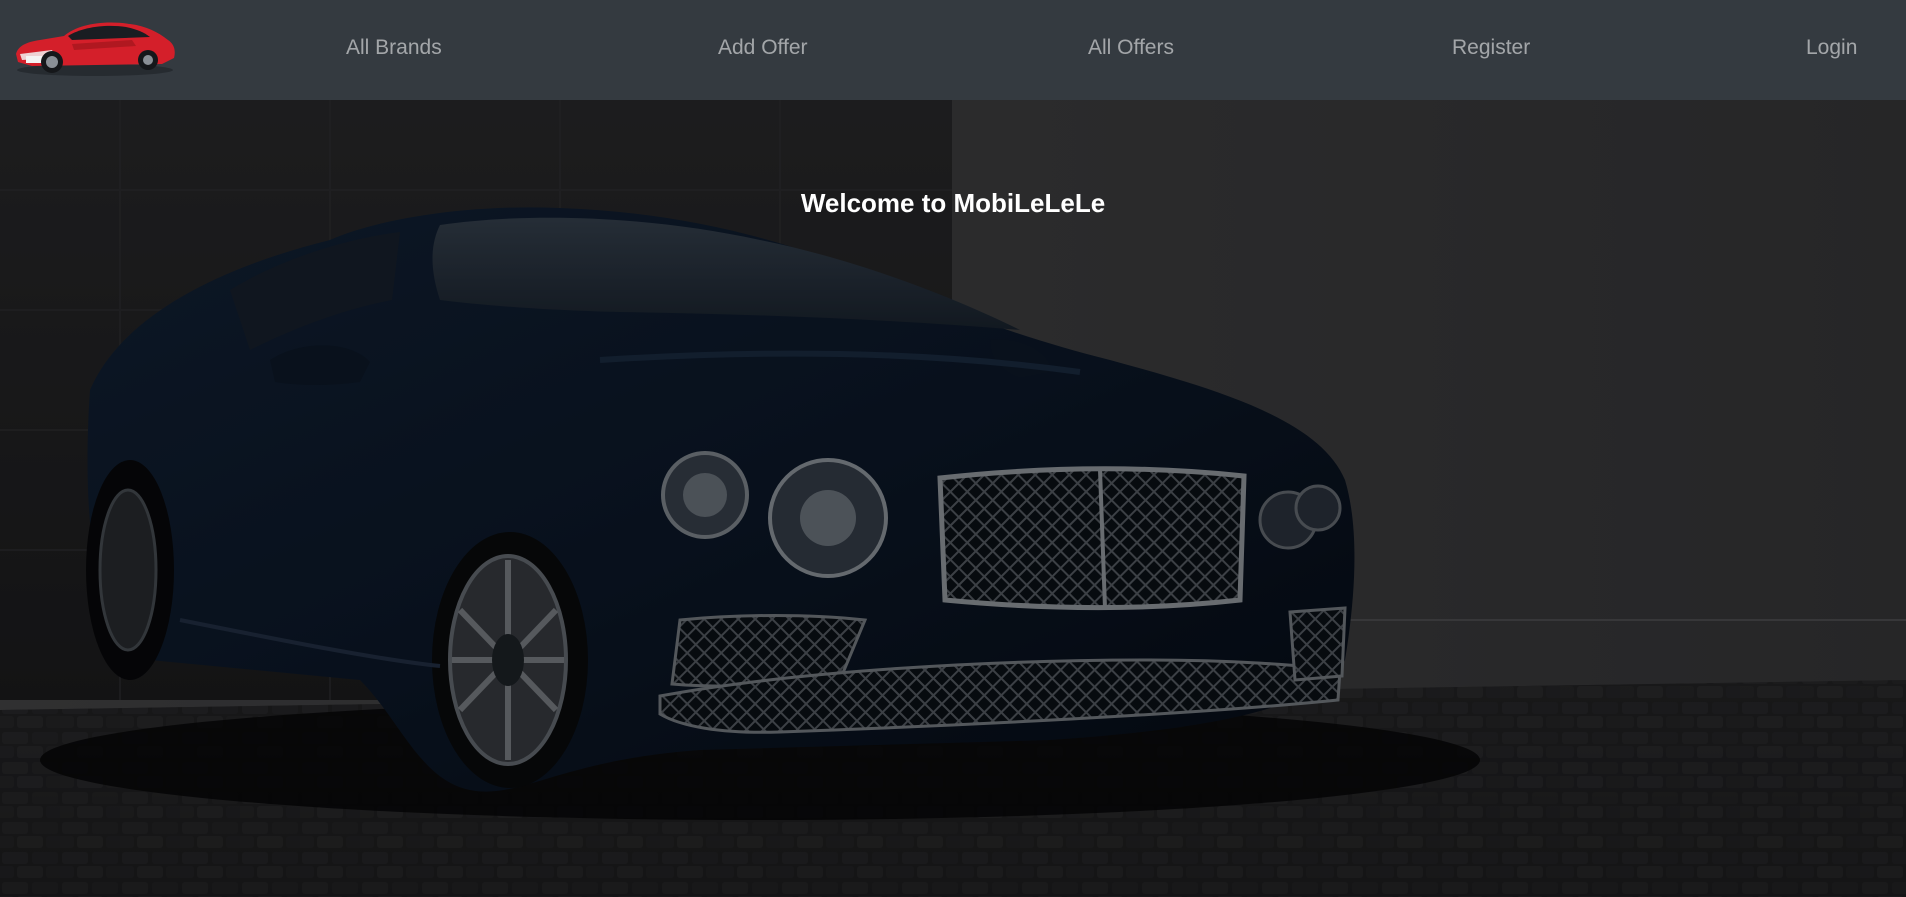 The width and height of the screenshot is (1906, 897). I want to click on nav-login-link: Login, so click(1831, 48).